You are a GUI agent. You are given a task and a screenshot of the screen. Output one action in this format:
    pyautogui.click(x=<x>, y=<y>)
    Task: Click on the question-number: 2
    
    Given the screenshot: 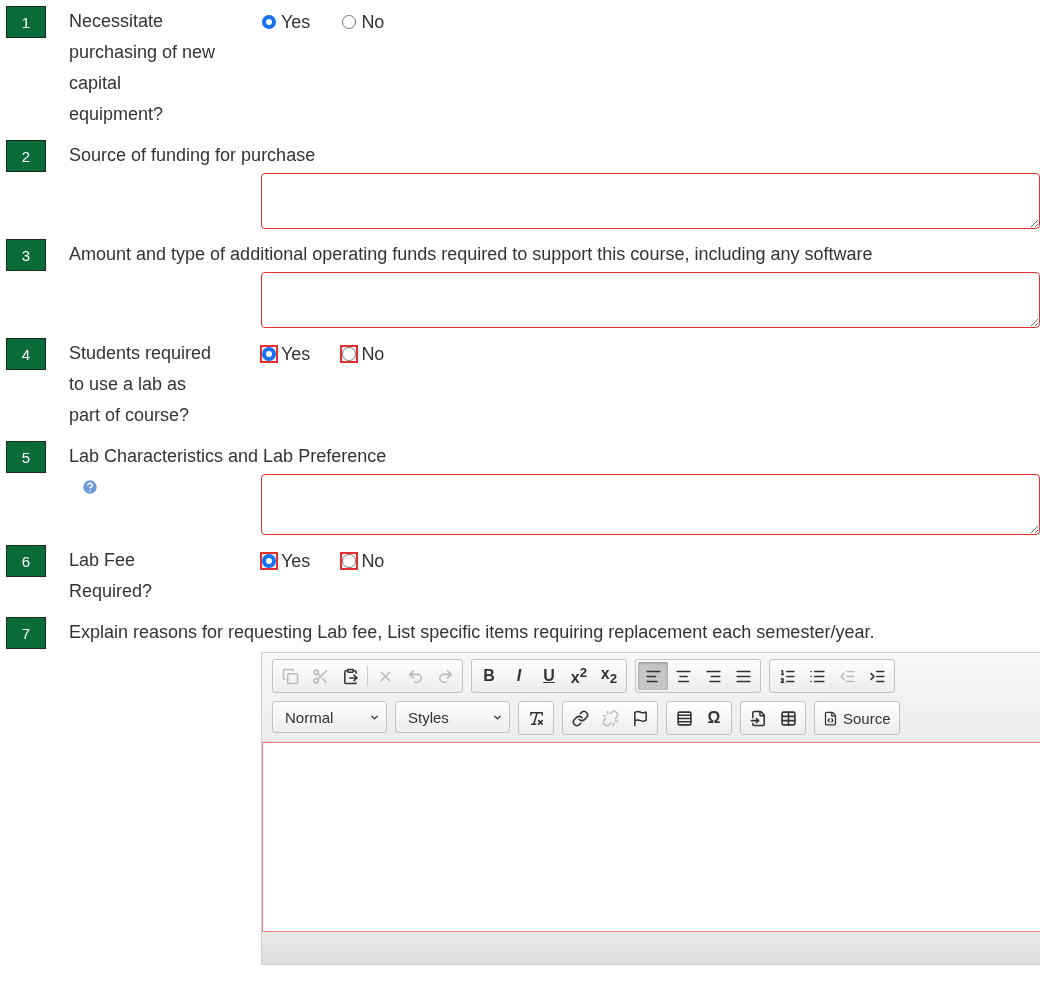 What is the action you would take?
    pyautogui.click(x=26, y=156)
    